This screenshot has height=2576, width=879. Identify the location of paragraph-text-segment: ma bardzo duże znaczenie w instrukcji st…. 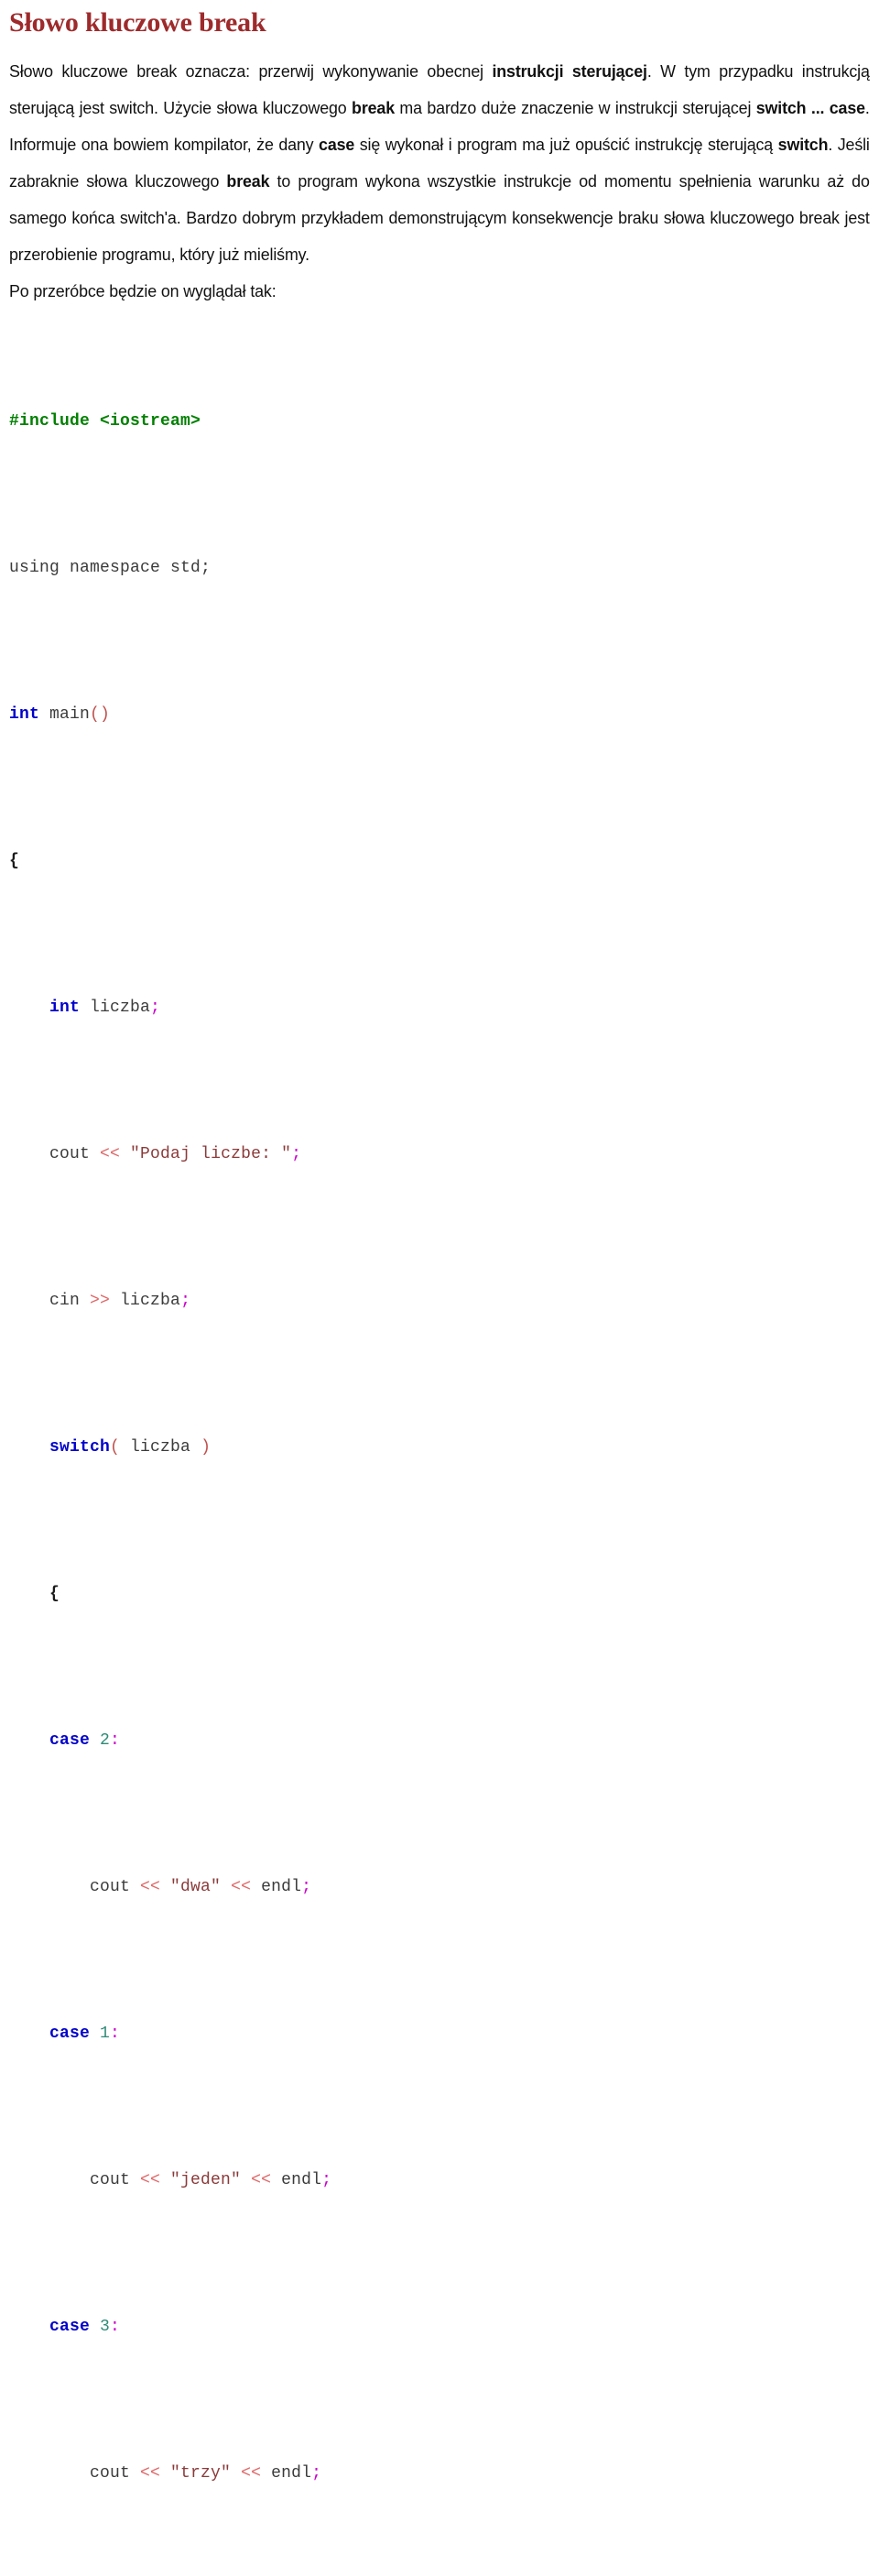
(575, 107).